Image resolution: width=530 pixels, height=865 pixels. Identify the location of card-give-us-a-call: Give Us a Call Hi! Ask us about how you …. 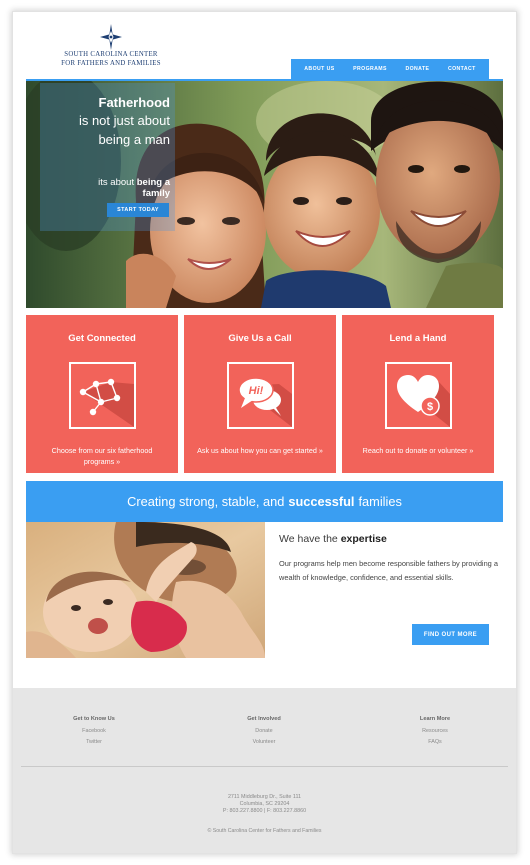
(260, 394).